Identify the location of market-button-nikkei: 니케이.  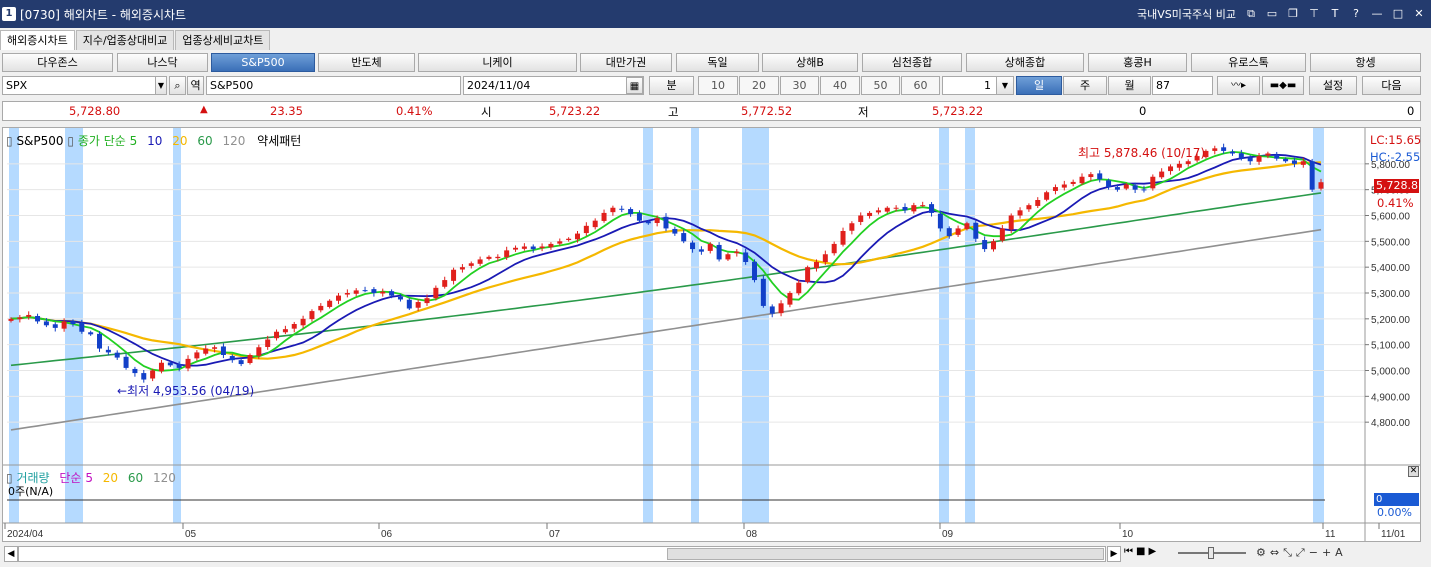
(497, 62).